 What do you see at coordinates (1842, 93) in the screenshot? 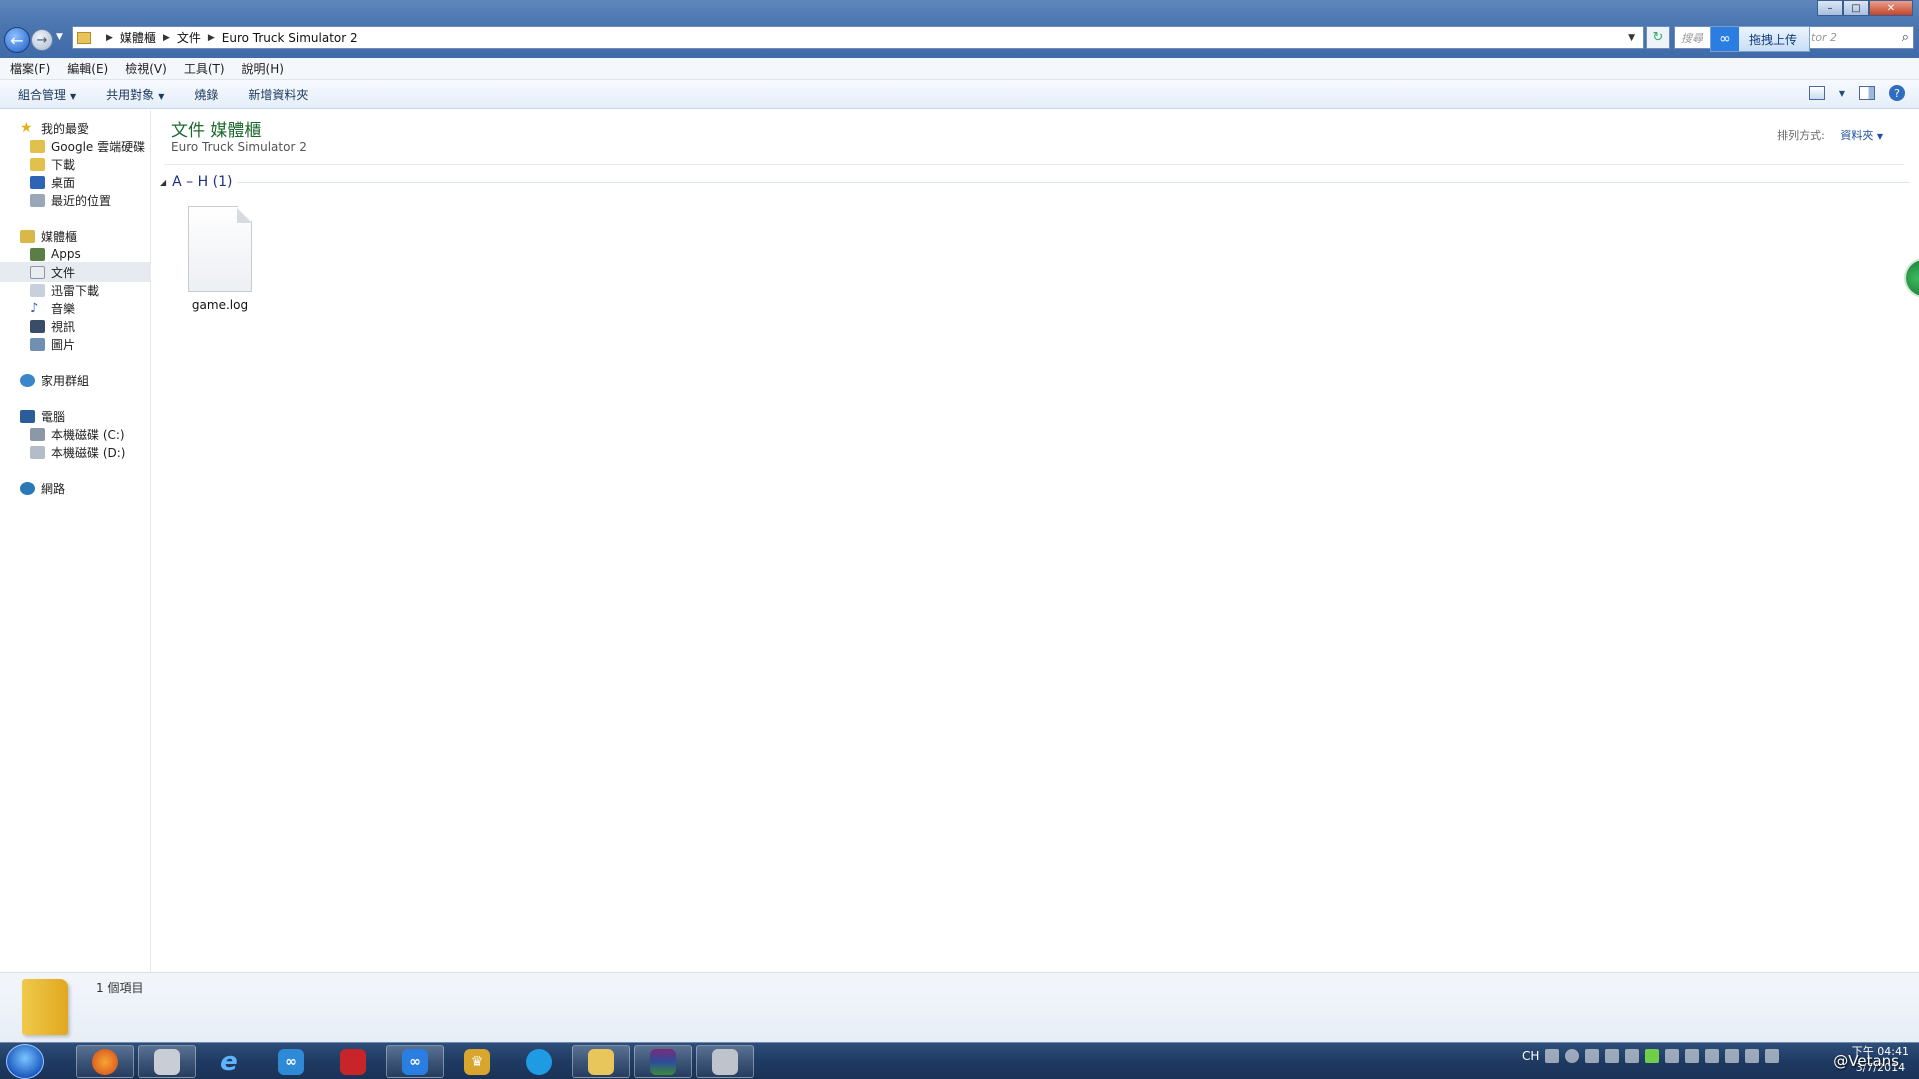
I see `view-dropdown-icon: ▼` at bounding box center [1842, 93].